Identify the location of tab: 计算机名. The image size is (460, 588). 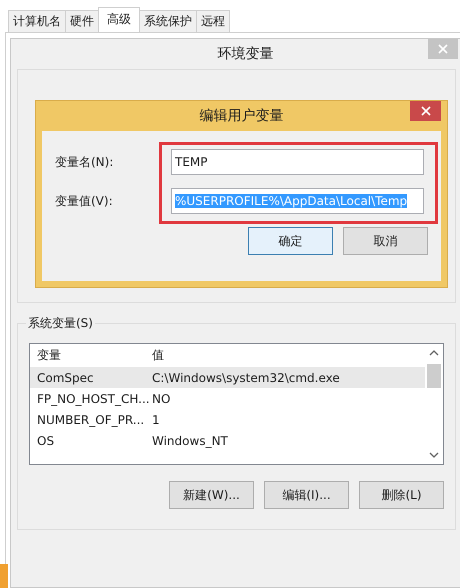
(37, 21).